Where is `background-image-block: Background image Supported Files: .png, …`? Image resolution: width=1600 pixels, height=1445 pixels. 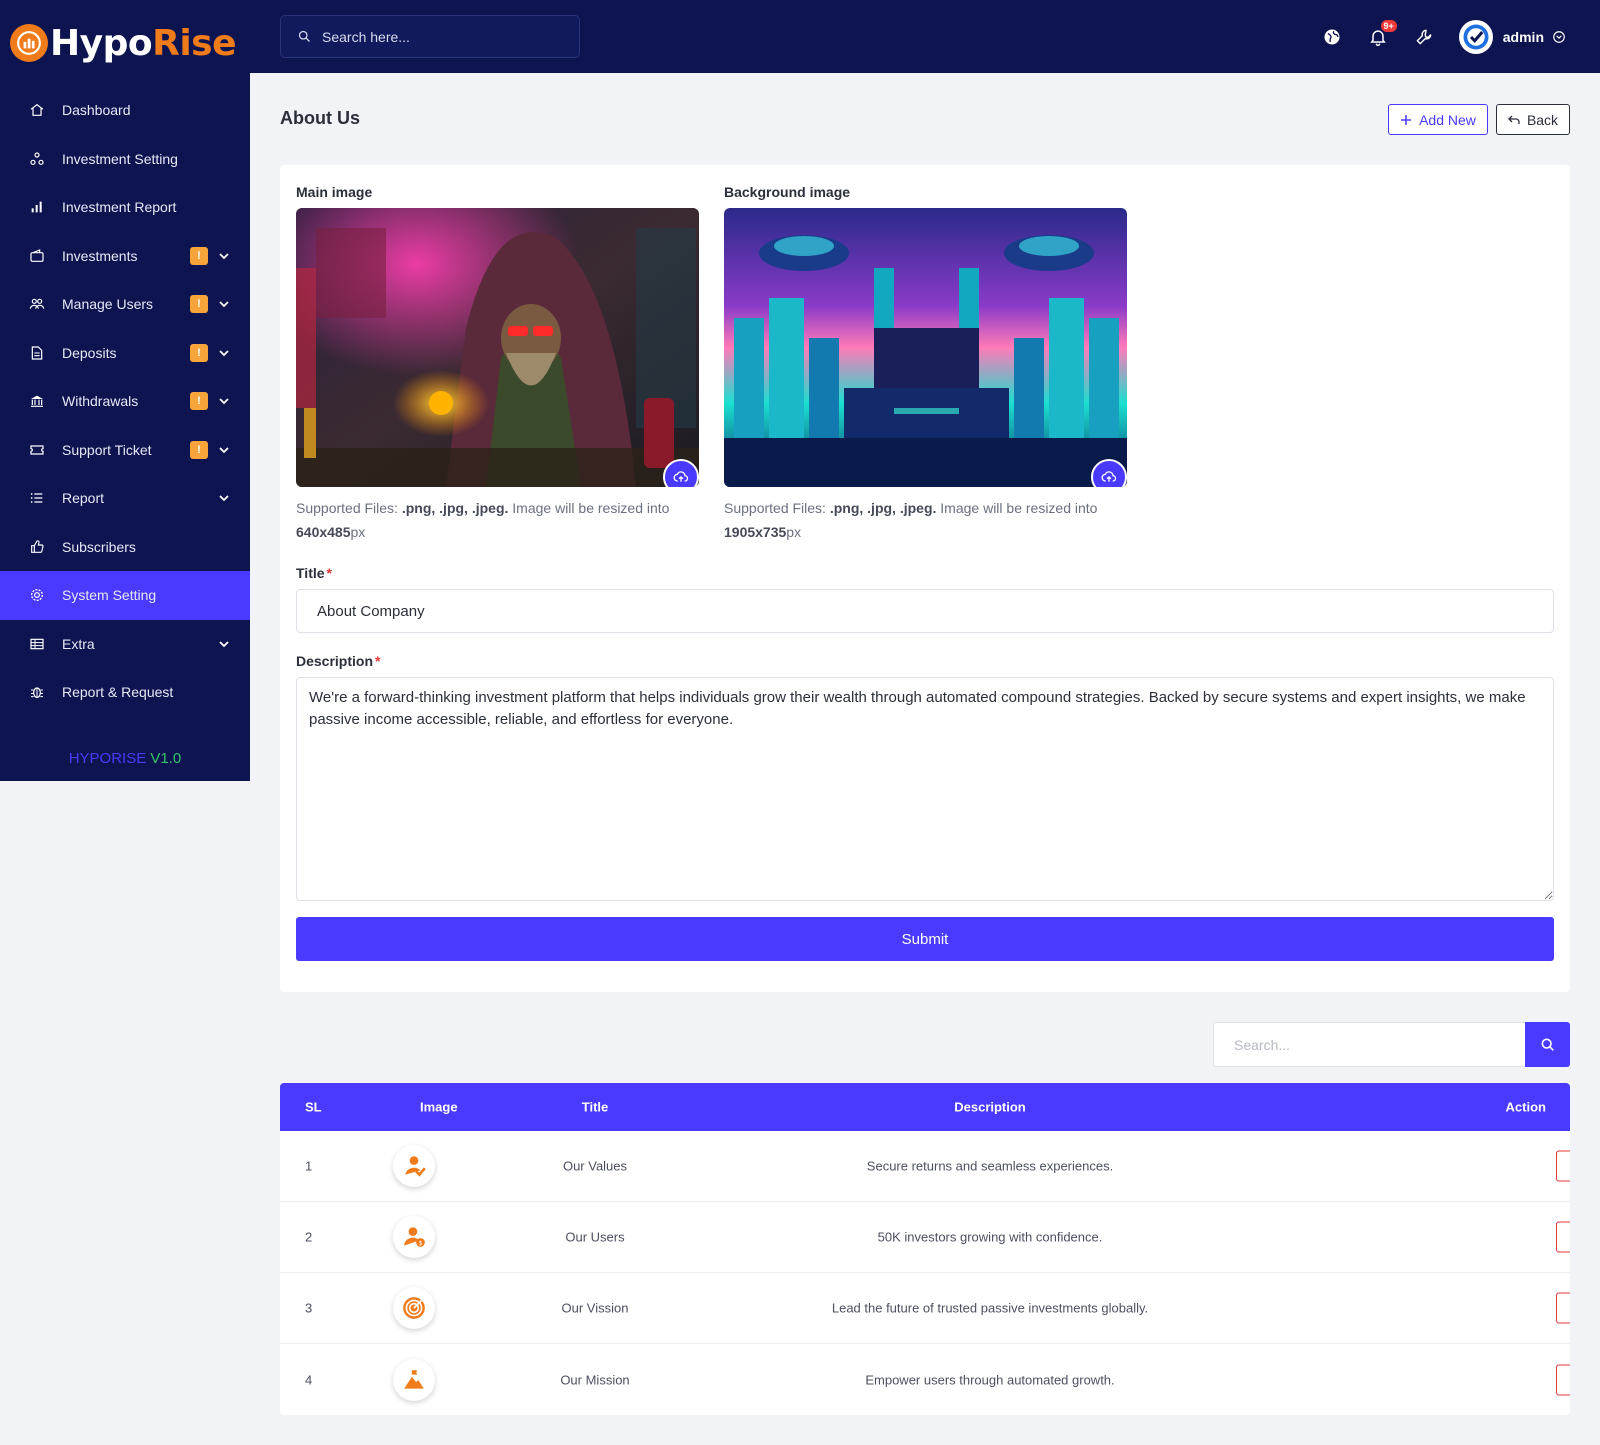
background-image-block: Background image Supported Files: .png, … is located at coordinates (926, 364).